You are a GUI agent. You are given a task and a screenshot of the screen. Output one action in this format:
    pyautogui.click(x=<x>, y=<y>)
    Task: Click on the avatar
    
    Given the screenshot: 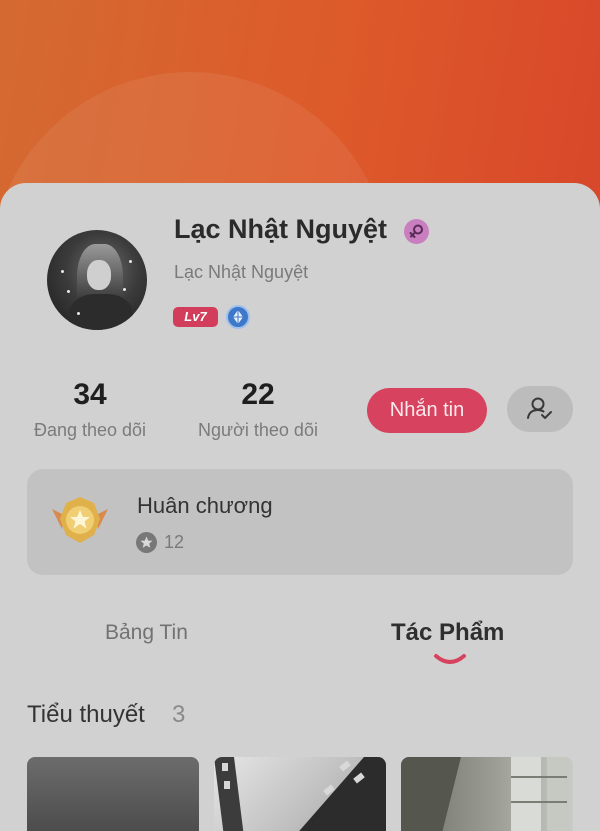 What is the action you would take?
    pyautogui.click(x=97, y=280)
    